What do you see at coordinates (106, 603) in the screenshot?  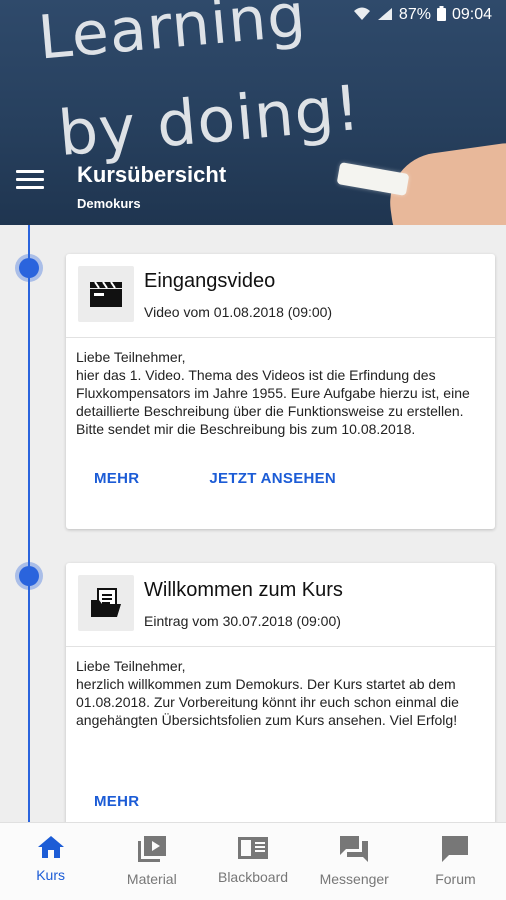 I see `folder-document-icon` at bounding box center [106, 603].